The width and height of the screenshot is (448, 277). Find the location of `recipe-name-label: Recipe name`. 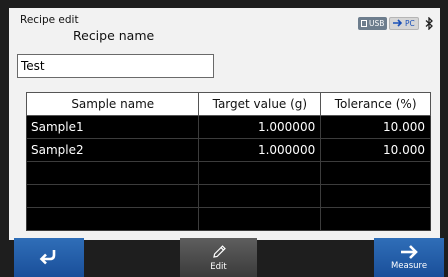

recipe-name-label: Recipe name is located at coordinates (114, 35).